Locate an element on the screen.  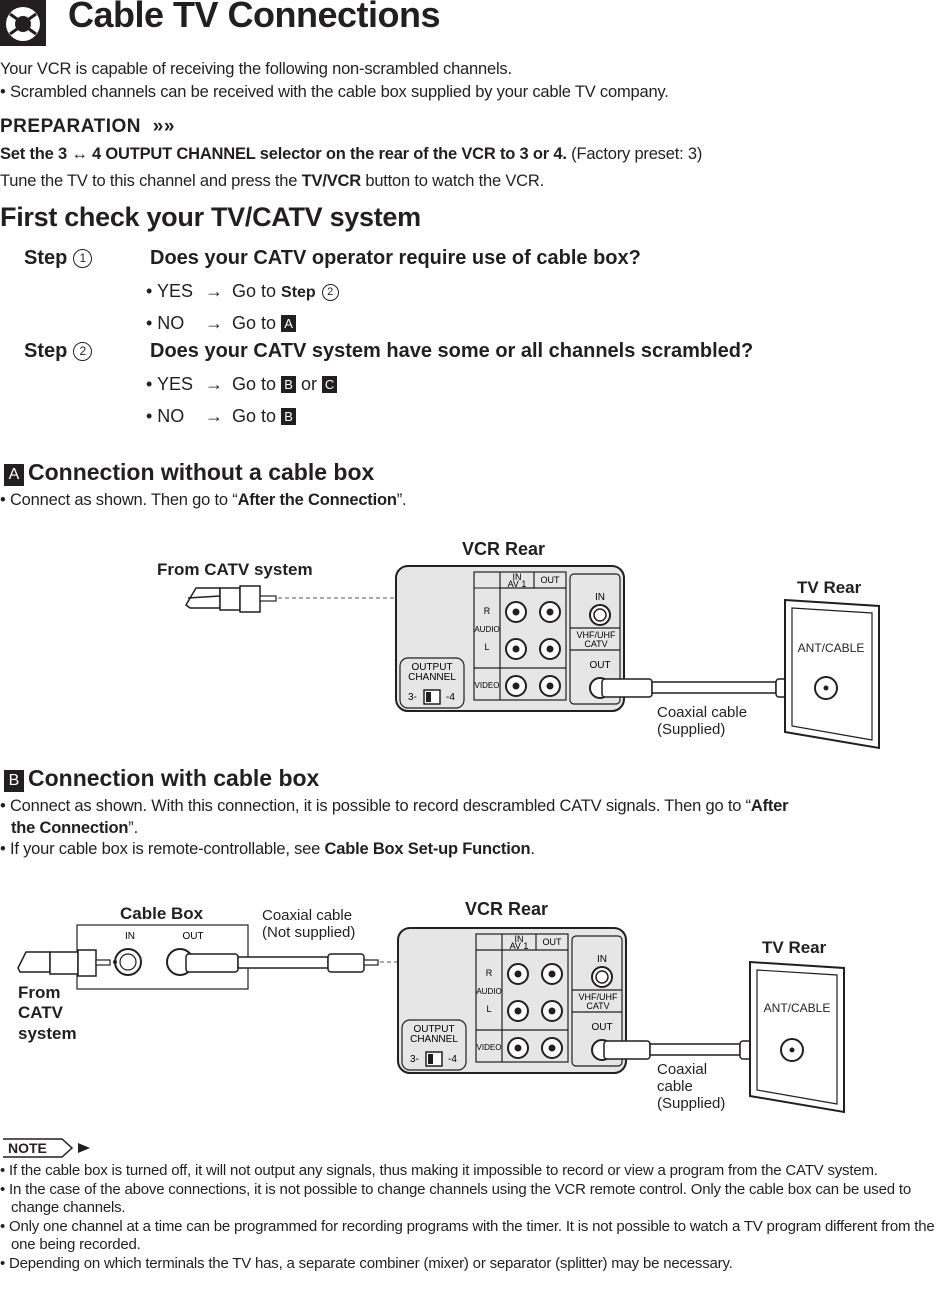
cable-box-label: Cable Box is located at coordinates (162, 913).